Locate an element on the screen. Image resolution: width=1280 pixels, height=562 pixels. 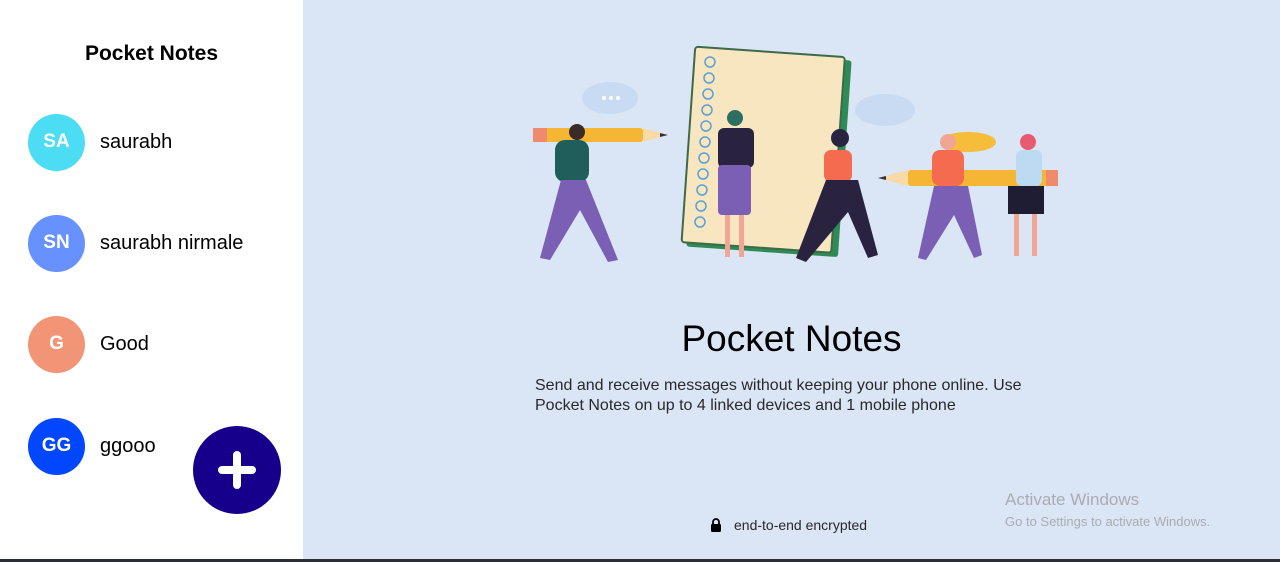
group-name: saurabh nirmale is located at coordinates (172, 242).